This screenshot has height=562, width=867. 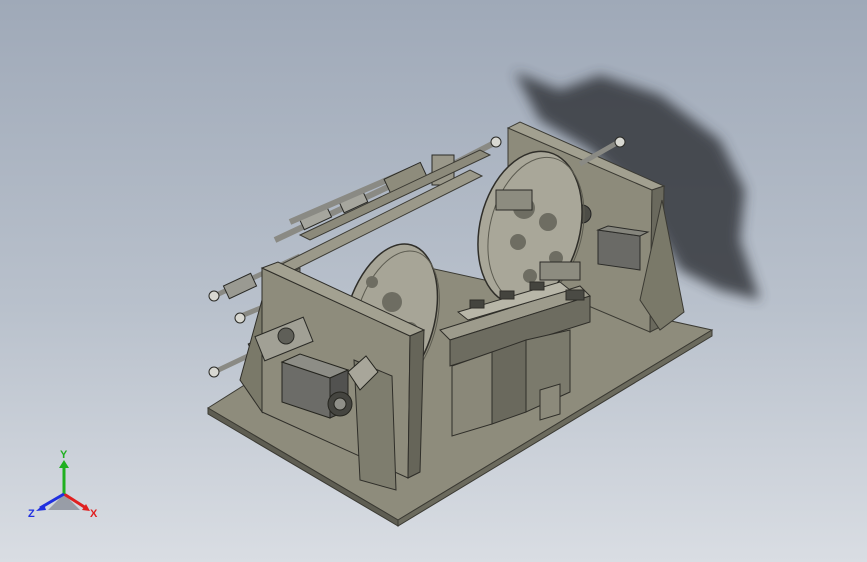 I want to click on y-axis-arrow, so click(x=64, y=477).